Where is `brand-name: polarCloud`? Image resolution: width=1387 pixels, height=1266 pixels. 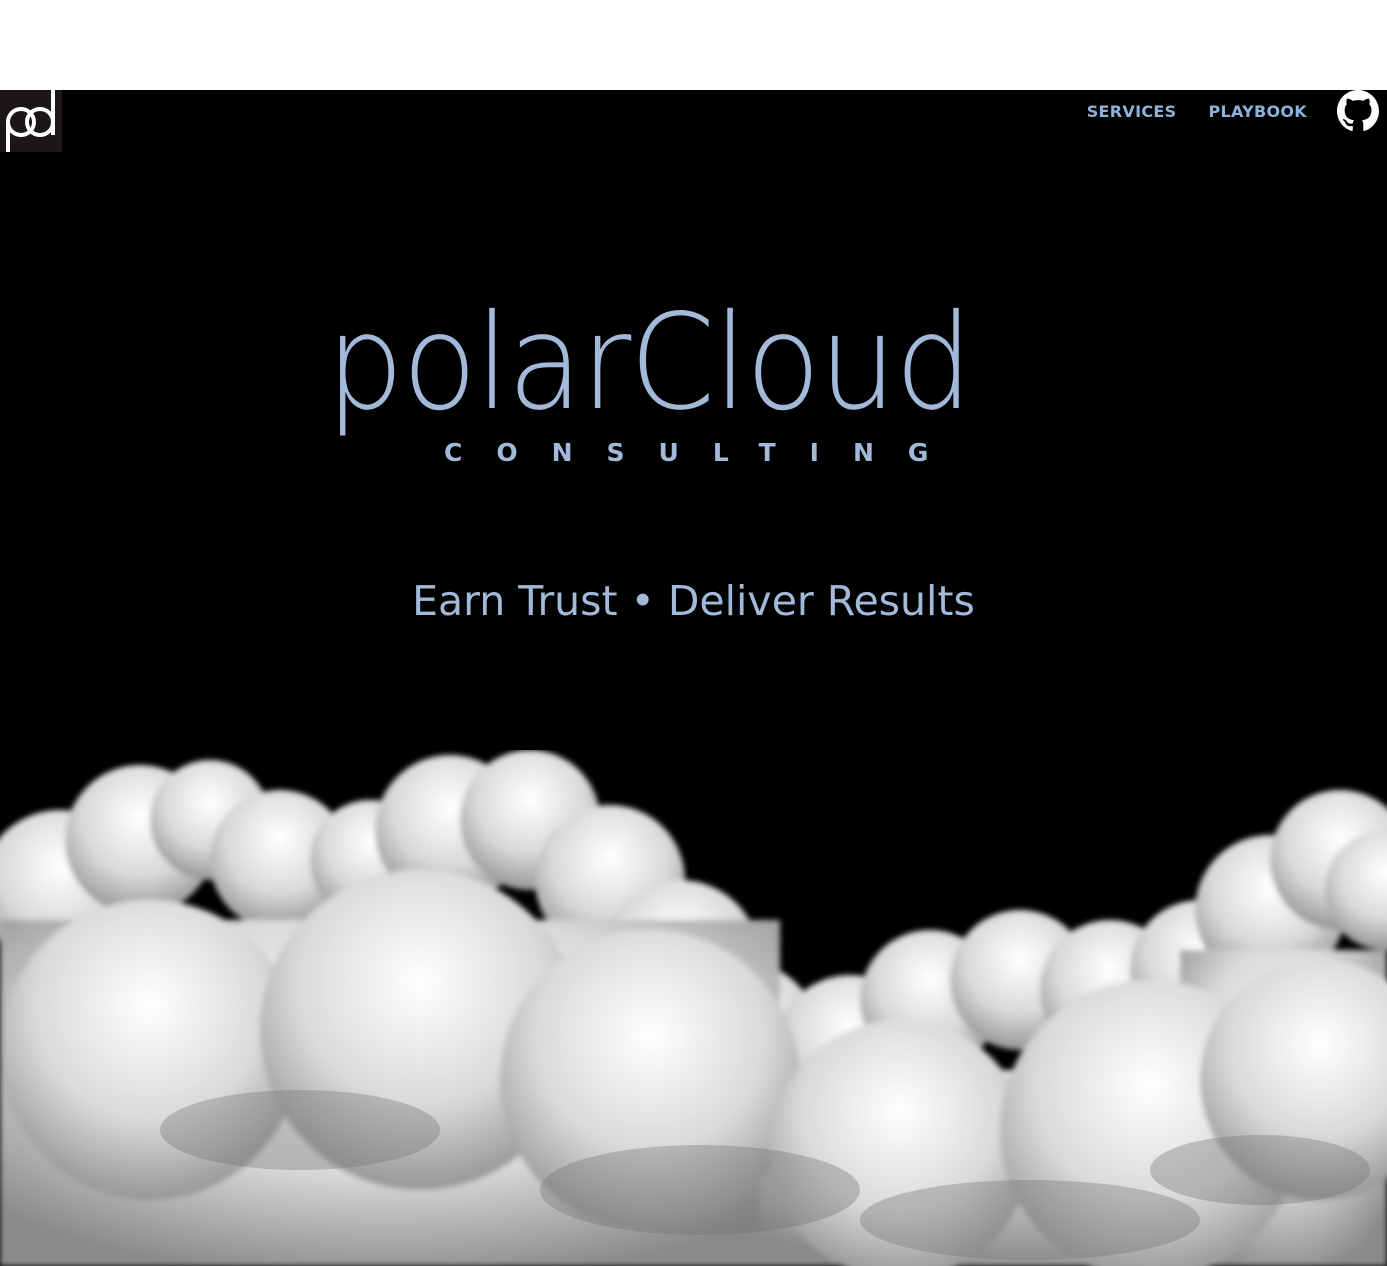
brand-name: polarCloud is located at coordinates (649, 363).